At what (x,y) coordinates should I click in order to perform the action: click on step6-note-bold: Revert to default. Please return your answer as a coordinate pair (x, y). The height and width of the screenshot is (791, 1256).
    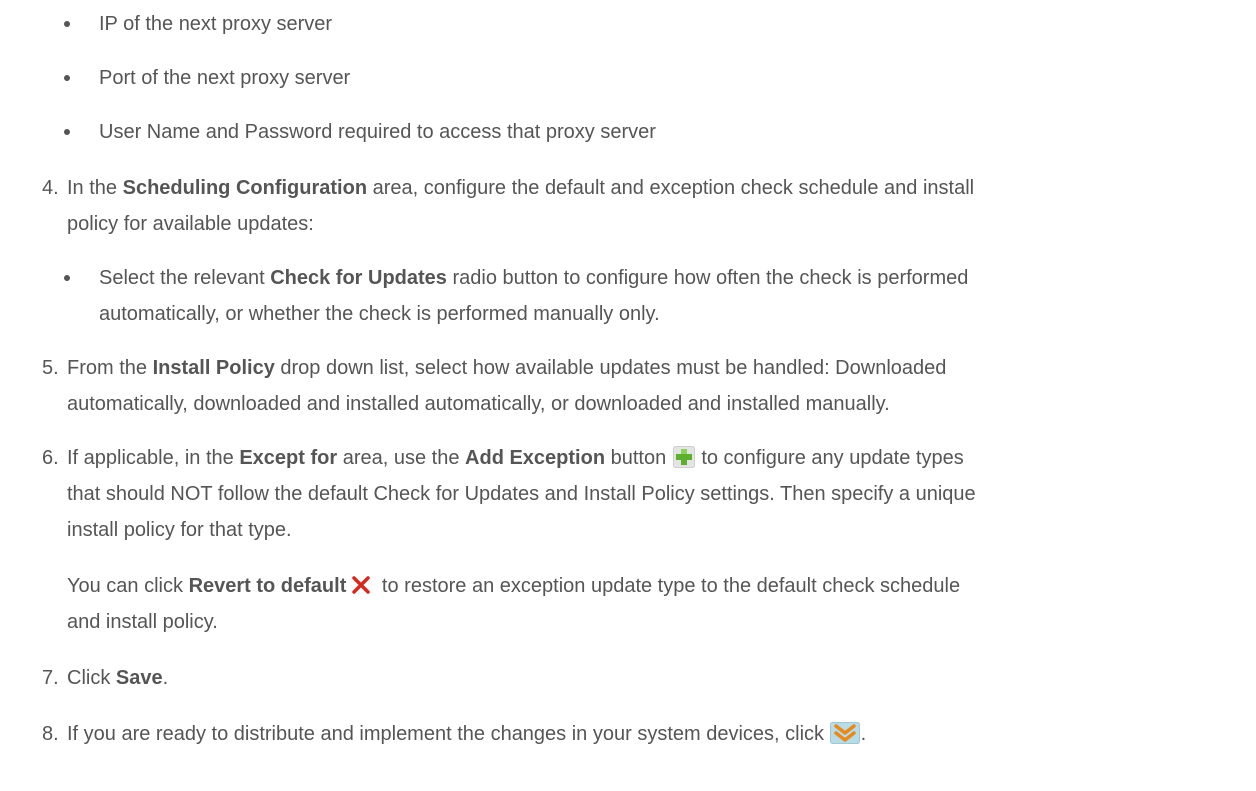
    Looking at the image, I should click on (267, 586).